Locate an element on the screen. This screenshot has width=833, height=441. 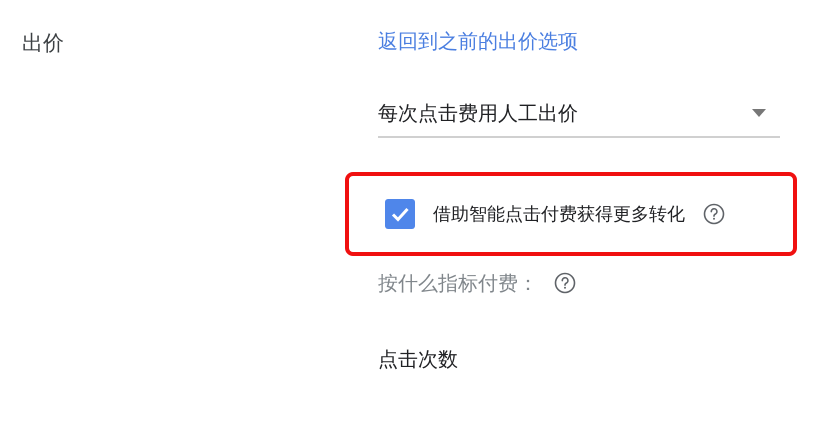
pay-for-value: 点击次数 is located at coordinates (418, 359).